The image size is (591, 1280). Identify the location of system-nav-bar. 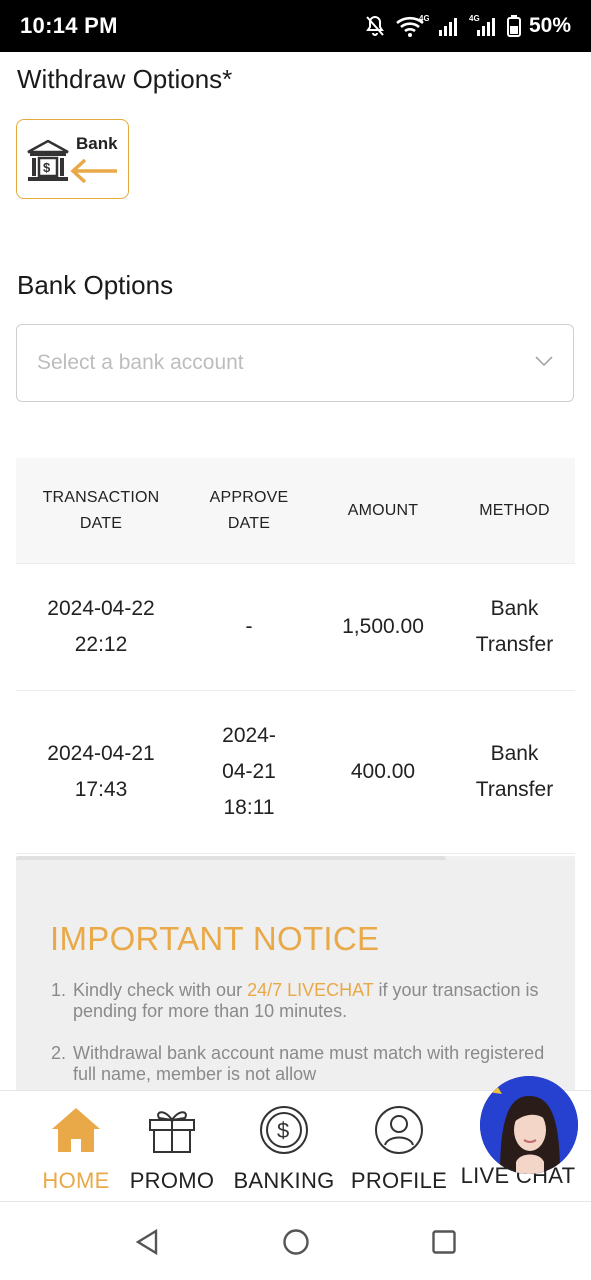
(295, 1241).